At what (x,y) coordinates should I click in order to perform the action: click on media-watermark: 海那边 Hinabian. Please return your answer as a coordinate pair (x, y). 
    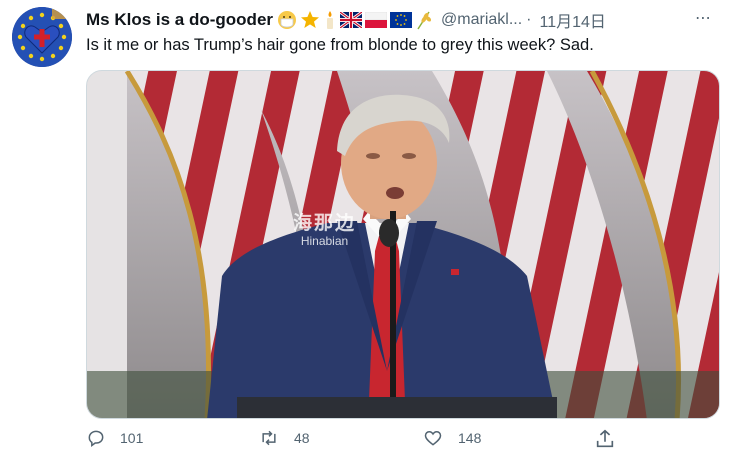
    Looking at the image, I should click on (324, 231).